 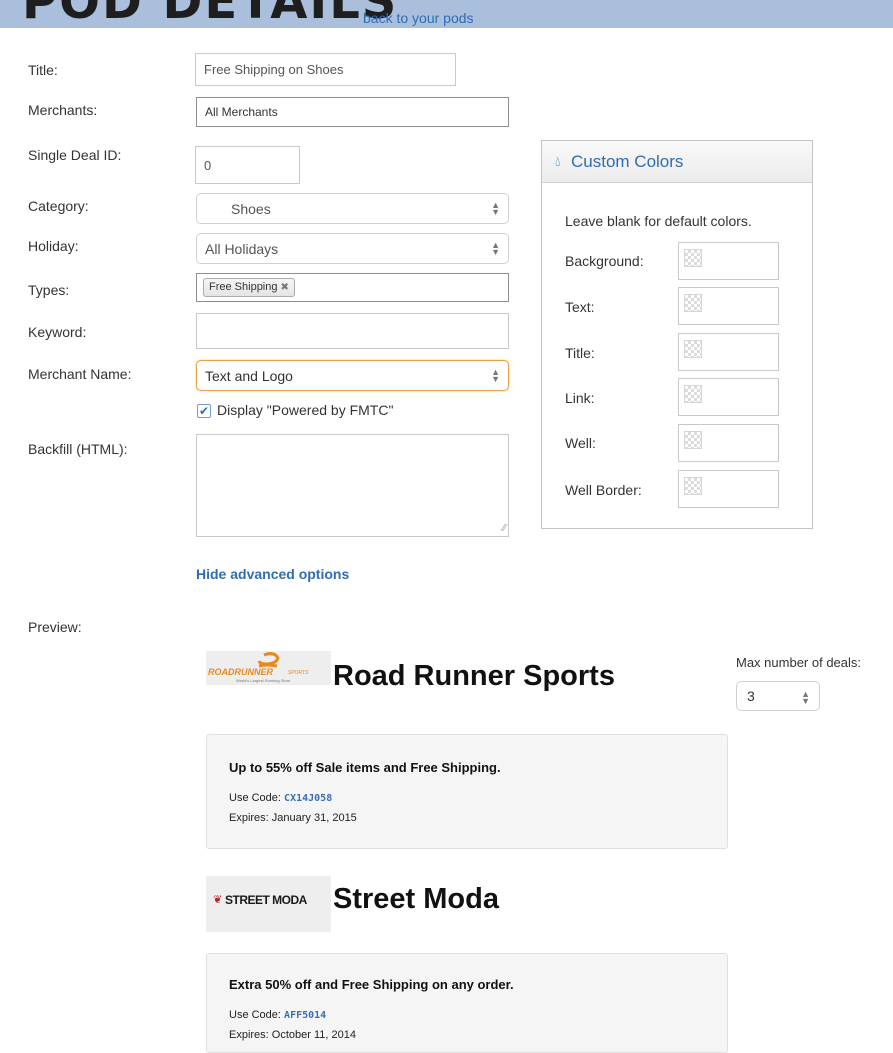 What do you see at coordinates (418, 18) in the screenshot?
I see `back-to-pods-link: back to your pods` at bounding box center [418, 18].